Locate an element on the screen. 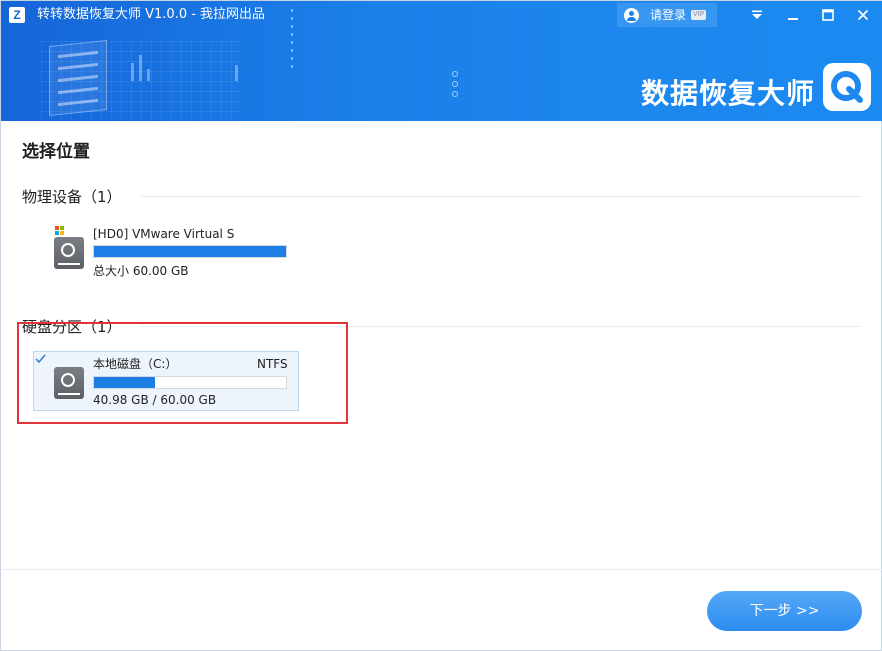 The height and width of the screenshot is (651, 882). brand-q-icon is located at coordinates (847, 87).